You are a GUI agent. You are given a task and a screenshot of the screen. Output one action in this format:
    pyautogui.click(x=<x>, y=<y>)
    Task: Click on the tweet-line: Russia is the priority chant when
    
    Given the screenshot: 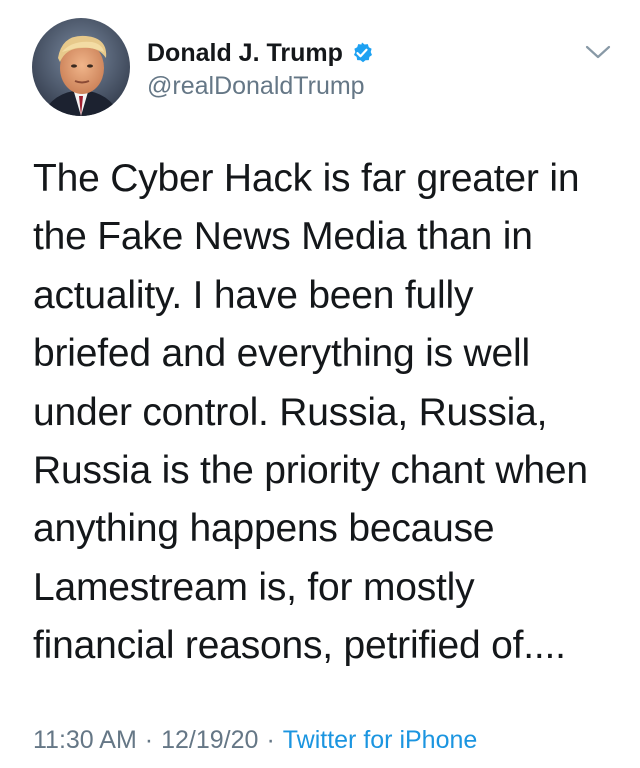 What is the action you would take?
    pyautogui.click(x=310, y=471)
    